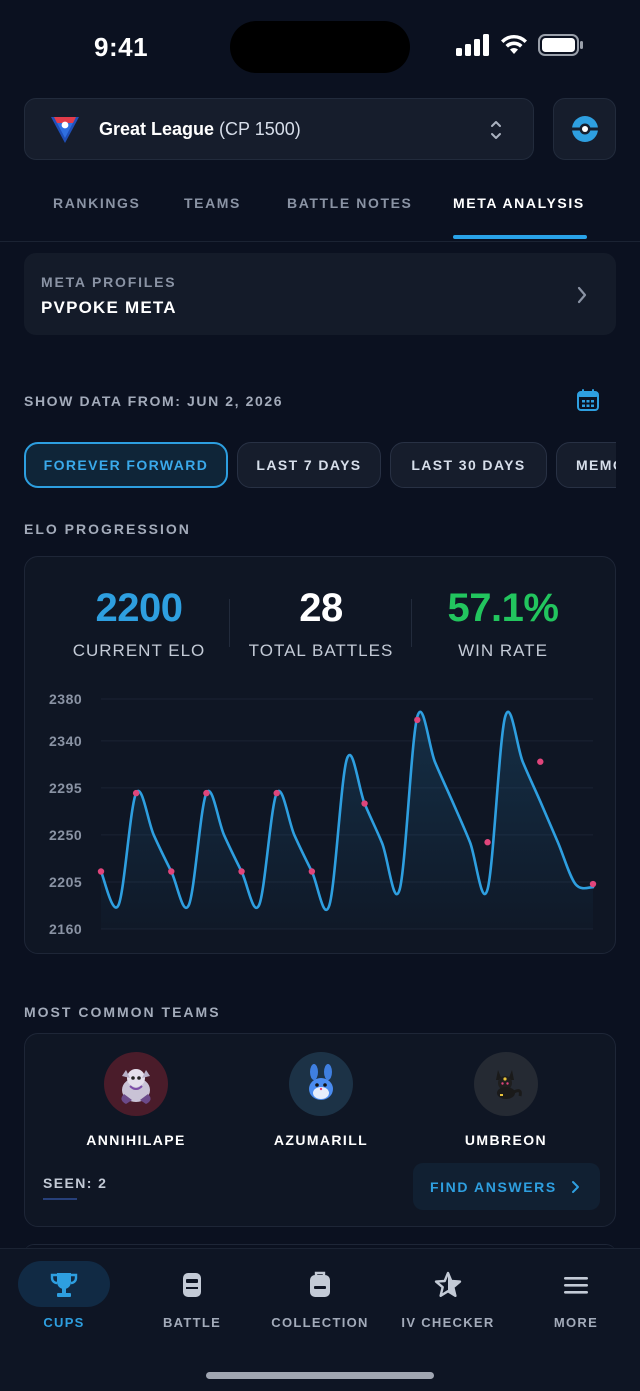 This screenshot has height=1391, width=640. Describe the element at coordinates (320, 1299) in the screenshot. I see `nav-collection: COLLECTION` at that location.